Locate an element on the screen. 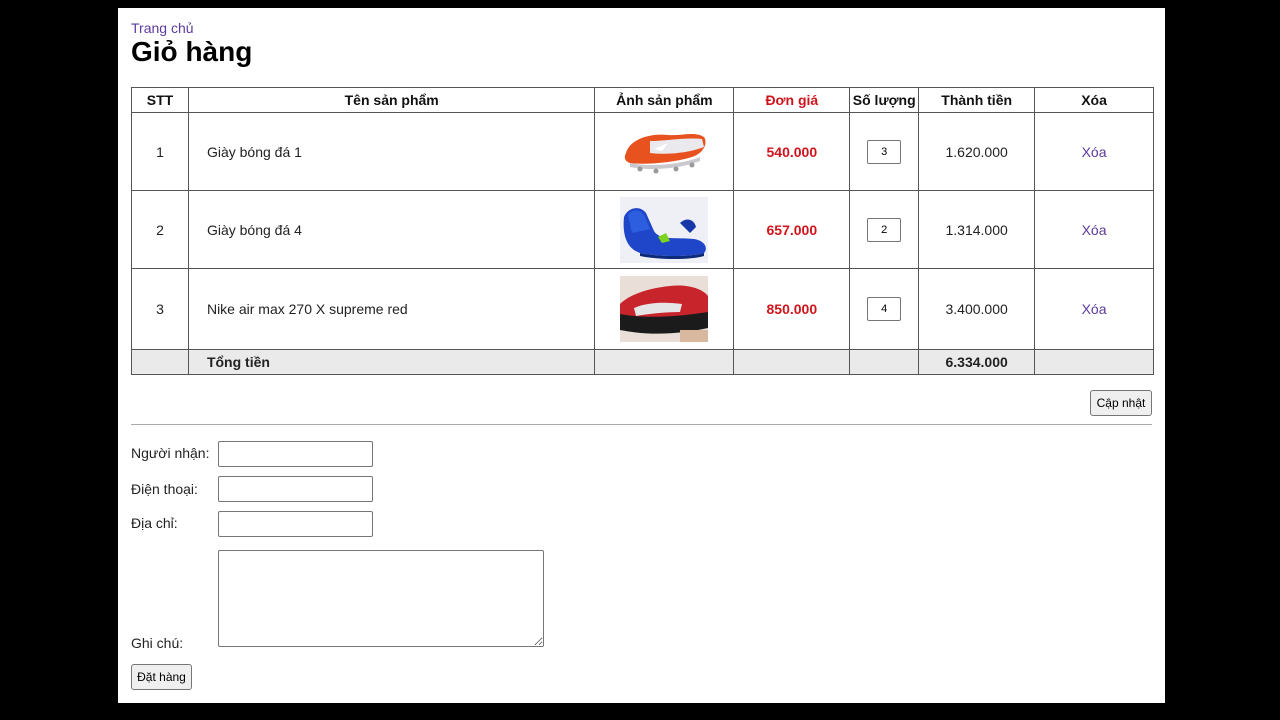  total-value: 6.334.000 is located at coordinates (977, 362).